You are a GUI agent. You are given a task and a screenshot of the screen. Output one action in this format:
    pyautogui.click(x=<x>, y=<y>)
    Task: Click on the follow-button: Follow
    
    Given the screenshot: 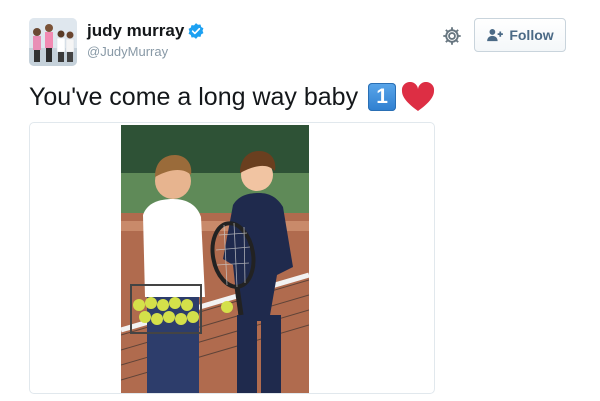 What is the action you would take?
    pyautogui.click(x=520, y=35)
    